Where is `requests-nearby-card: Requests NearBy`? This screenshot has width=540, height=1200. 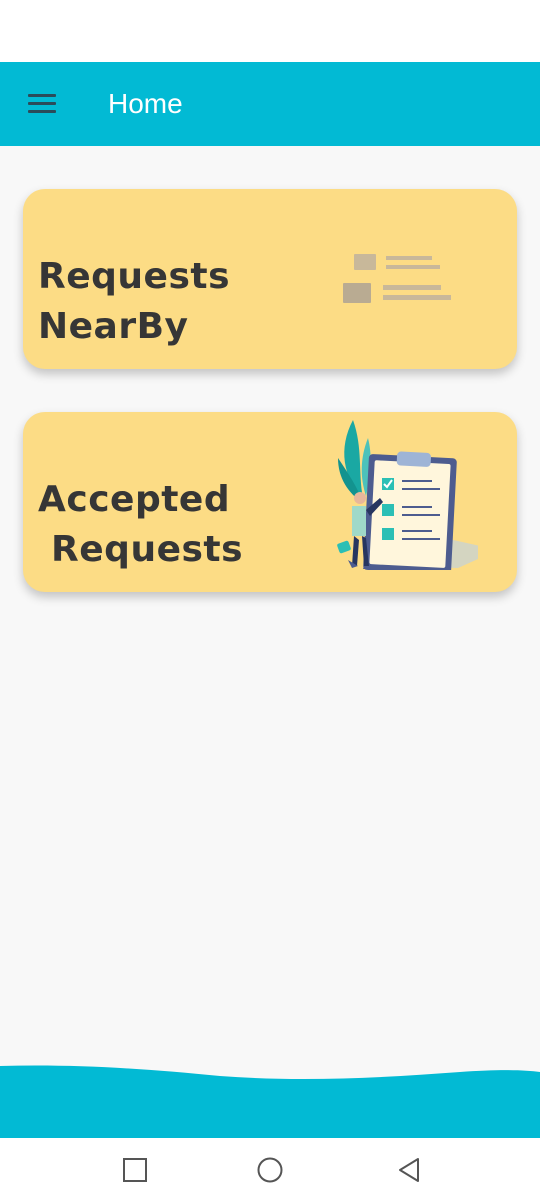
requests-nearby-card: Requests NearBy is located at coordinates (270, 279).